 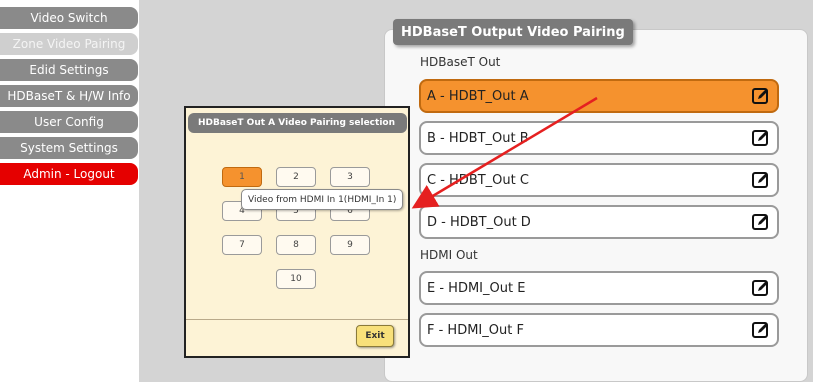 I want to click on output-button-label: A - HDBT_Out A, so click(x=478, y=96).